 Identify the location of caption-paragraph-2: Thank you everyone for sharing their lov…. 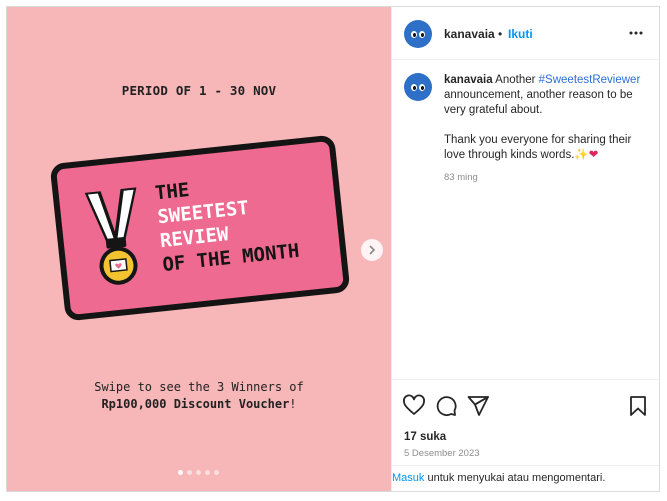
(538, 147).